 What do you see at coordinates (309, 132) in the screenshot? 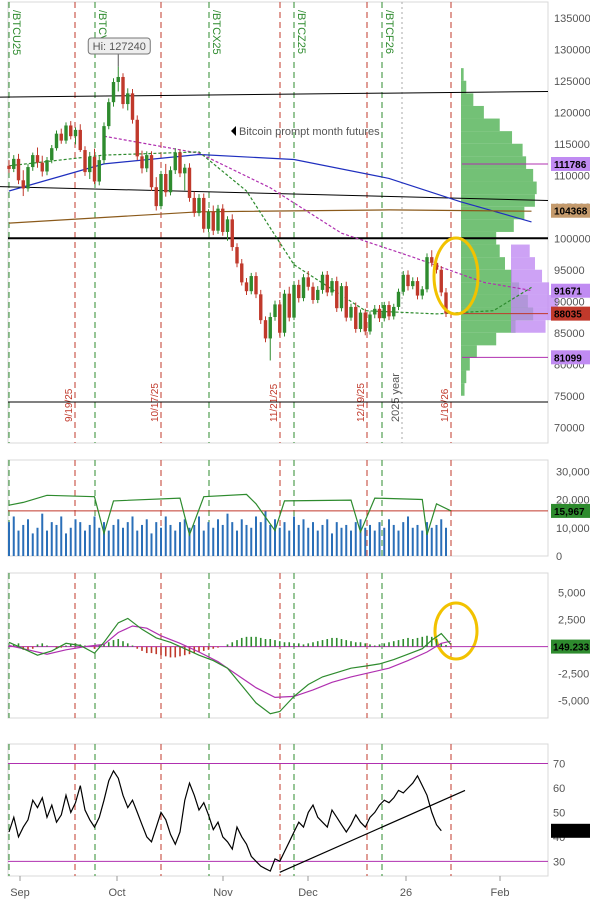
I see `annotation-text: Bitcoin prompt month futures` at bounding box center [309, 132].